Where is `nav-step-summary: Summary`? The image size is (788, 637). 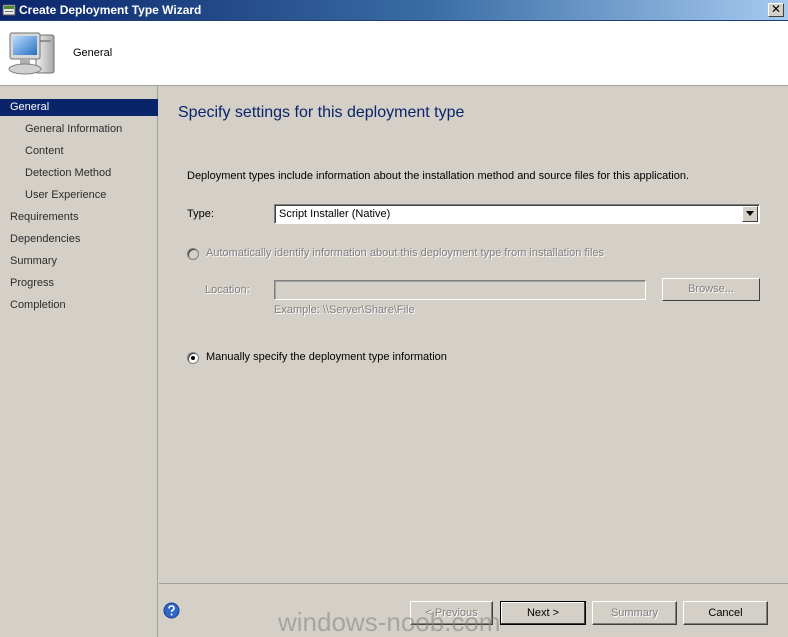 nav-step-summary: Summary is located at coordinates (79, 261).